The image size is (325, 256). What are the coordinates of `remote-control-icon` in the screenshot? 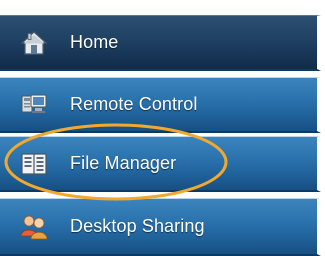 It's located at (34, 105).